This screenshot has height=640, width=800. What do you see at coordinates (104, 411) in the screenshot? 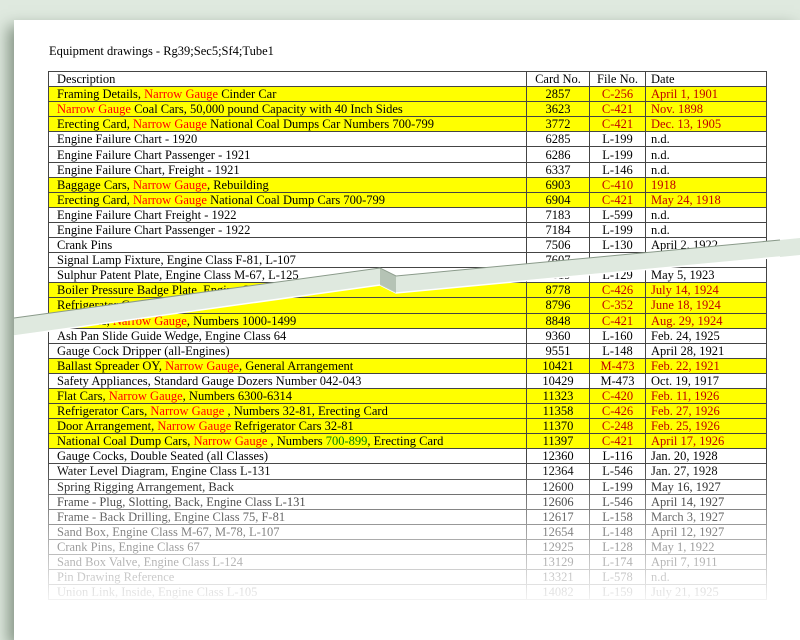
I see `description-segment: Refrigerator Cars,` at bounding box center [104, 411].